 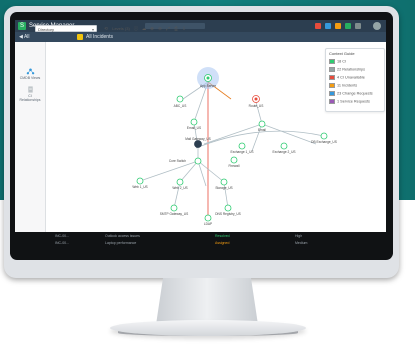 I want to click on graph-node-label: Firewall, so click(x=234, y=166).